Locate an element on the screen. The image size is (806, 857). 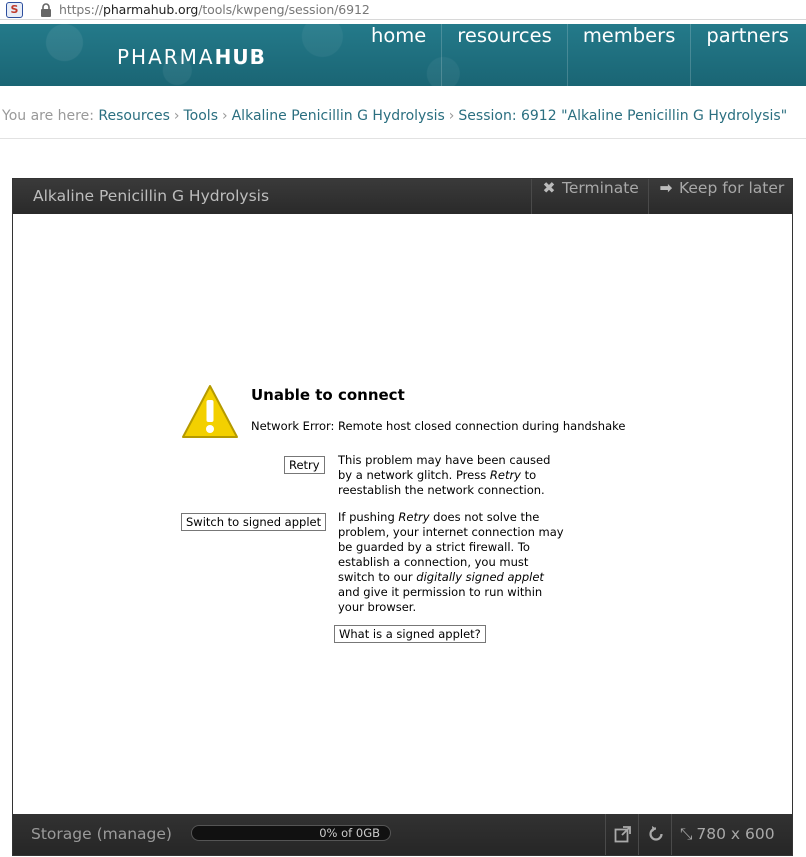
nav-partners: partners is located at coordinates (747, 55).